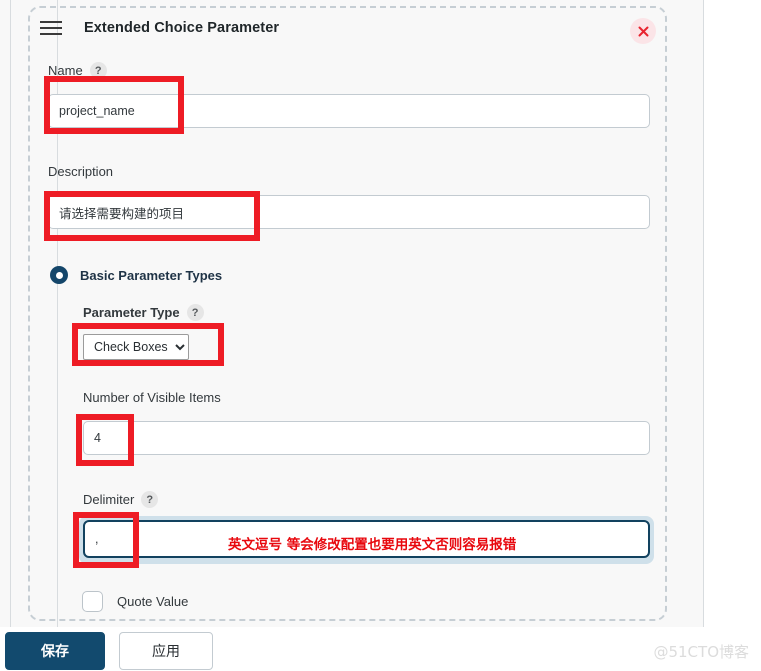  Describe the element at coordinates (65, 70) in the screenshot. I see `name-label-text: Name` at that location.